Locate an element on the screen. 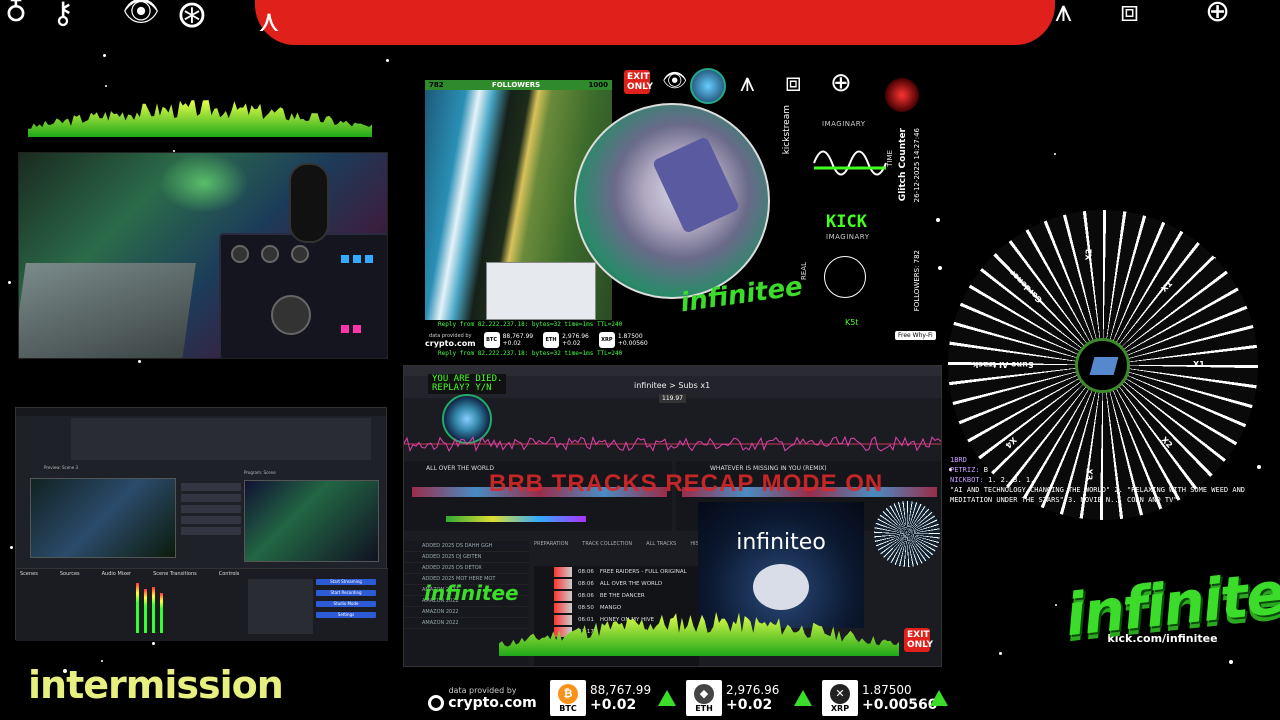  coin-price: 2,976.96 is located at coordinates (753, 690).